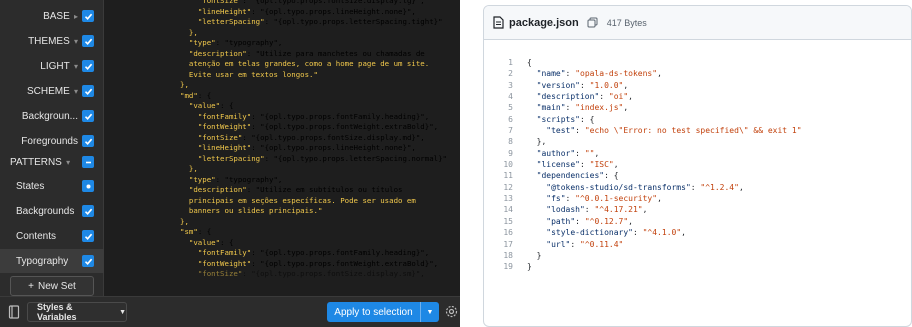  What do you see at coordinates (697, 175) in the screenshot?
I see `code-line: 11 "dependencies": {` at bounding box center [697, 175].